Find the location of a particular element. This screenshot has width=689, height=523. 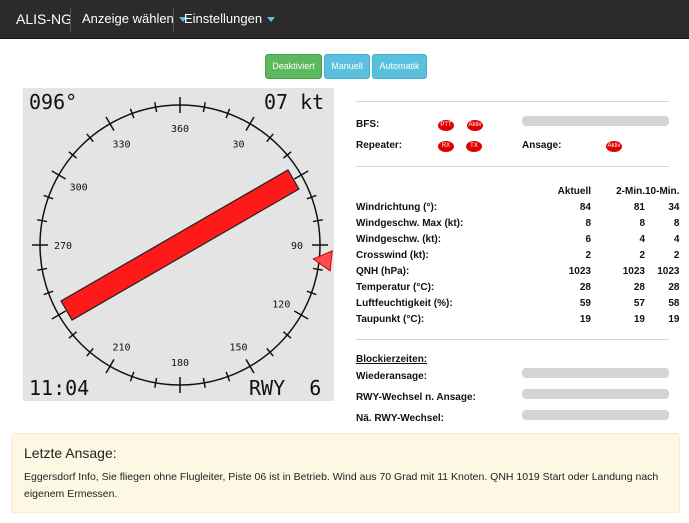

value-10min: 28 is located at coordinates (674, 287).